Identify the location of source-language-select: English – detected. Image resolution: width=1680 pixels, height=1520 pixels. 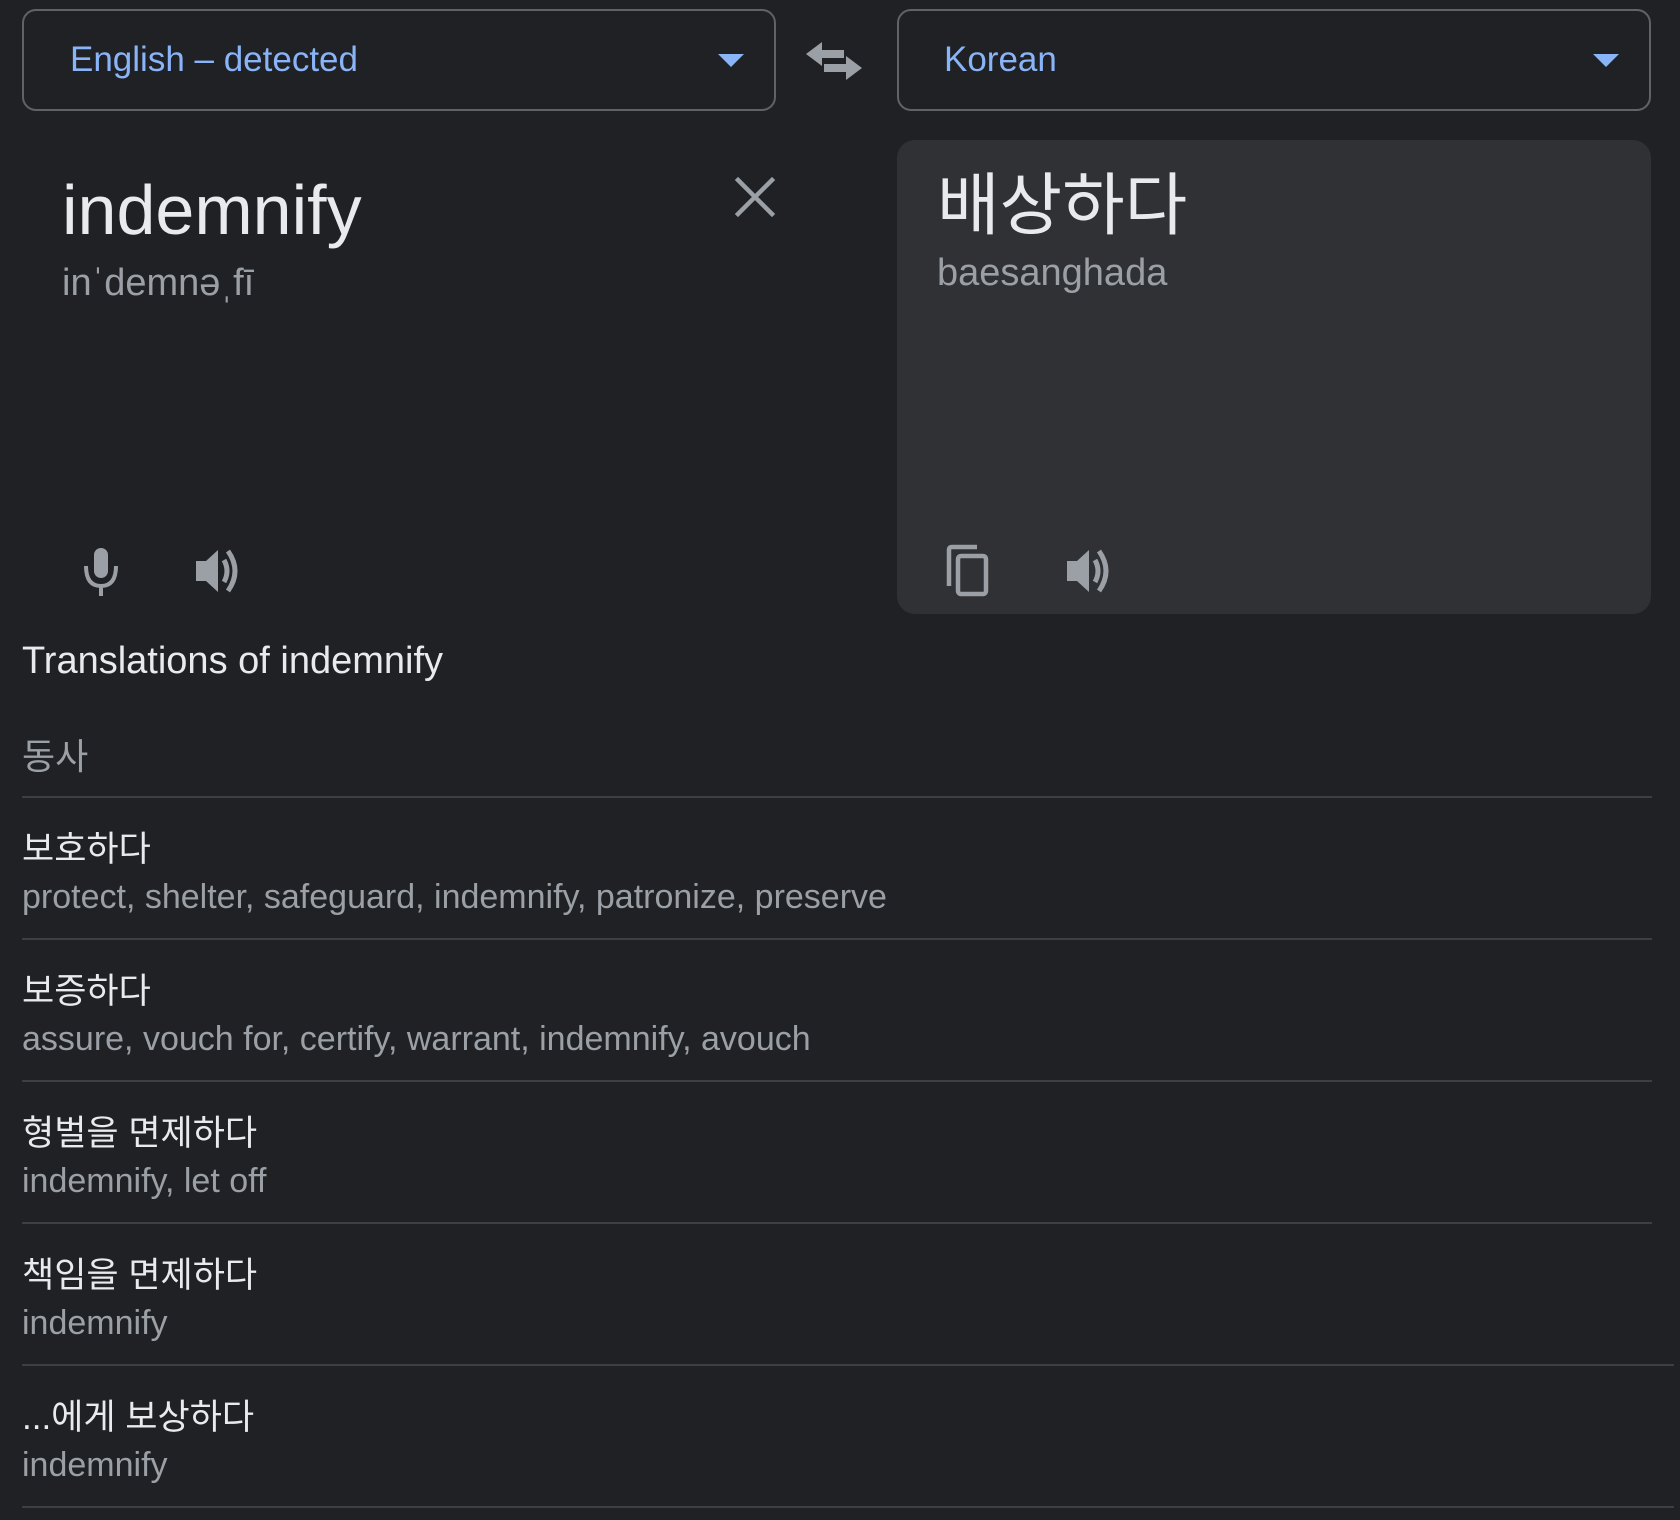
(399, 60).